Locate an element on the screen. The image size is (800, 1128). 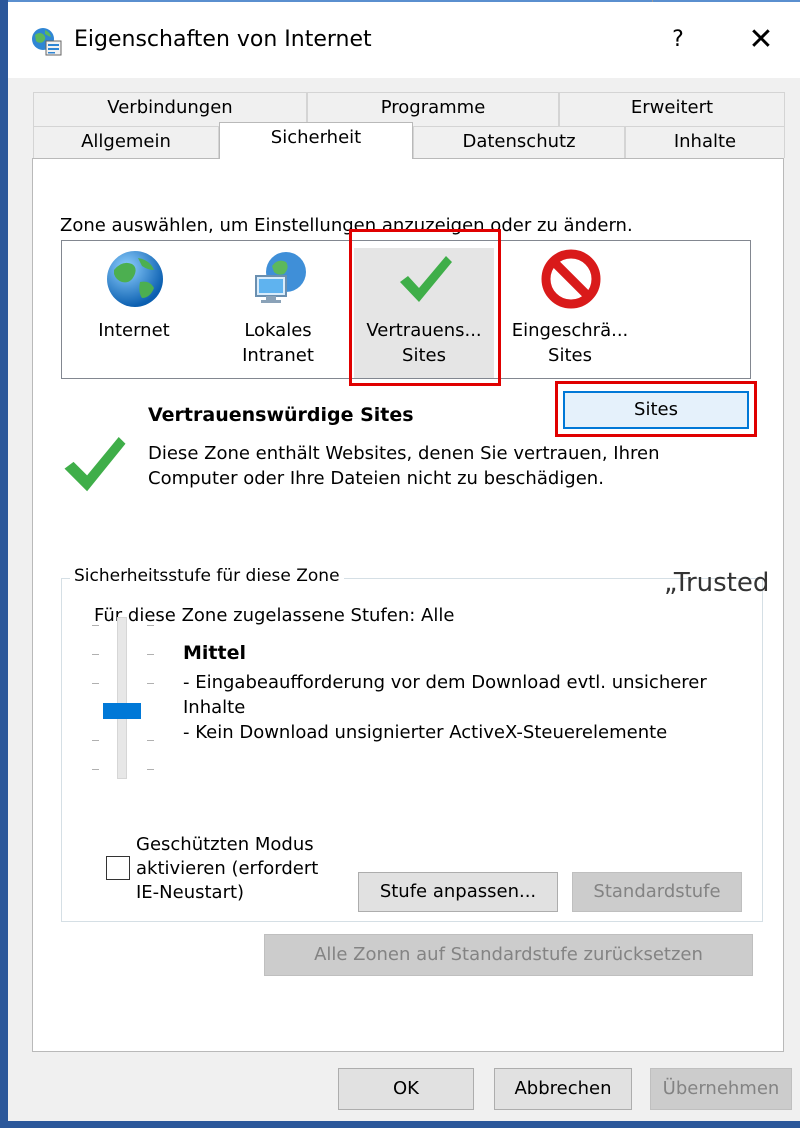
overlay-caption-text: „Trusted is located at coordinates (717, 583).